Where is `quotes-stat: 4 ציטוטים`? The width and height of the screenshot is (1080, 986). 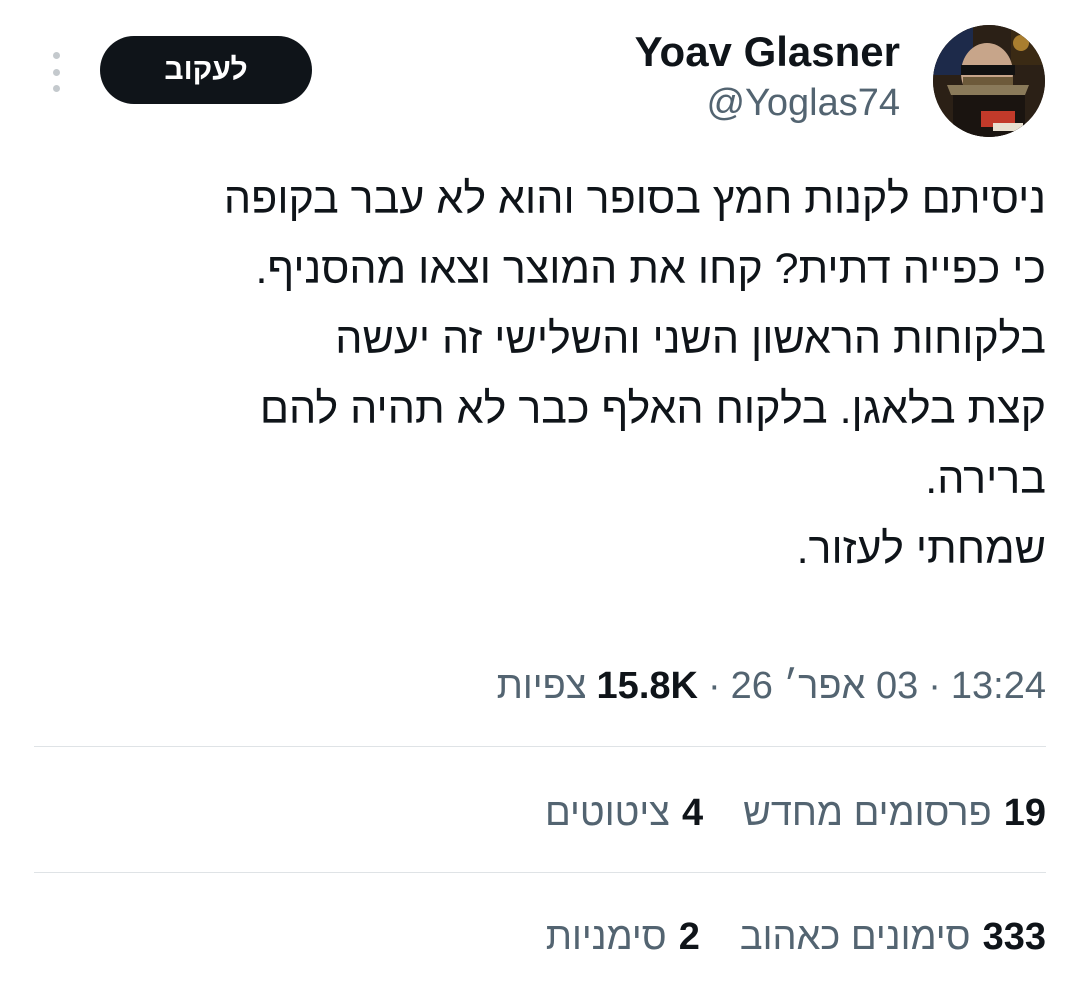
quotes-stat: 4 ציטוטים is located at coordinates (624, 813).